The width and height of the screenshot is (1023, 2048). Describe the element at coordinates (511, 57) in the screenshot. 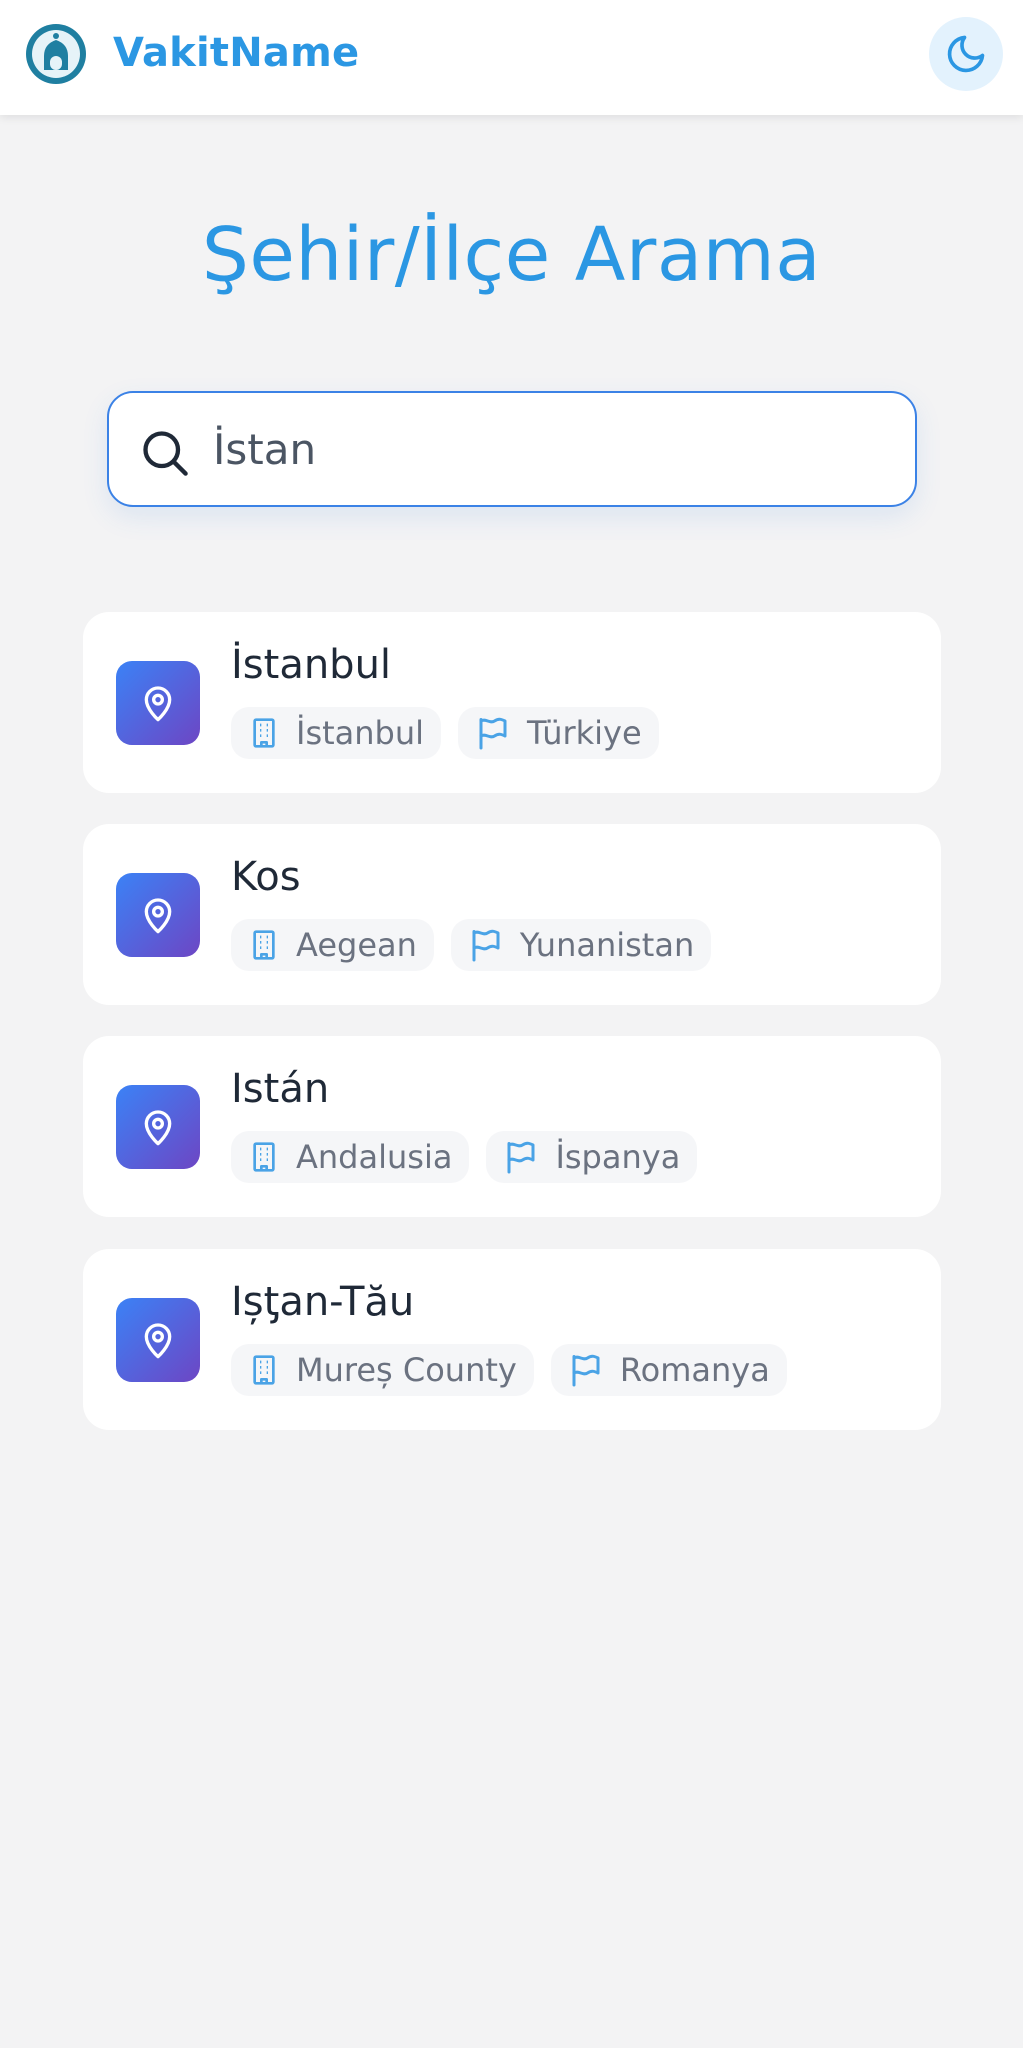

I see `app-header: VakitName` at that location.